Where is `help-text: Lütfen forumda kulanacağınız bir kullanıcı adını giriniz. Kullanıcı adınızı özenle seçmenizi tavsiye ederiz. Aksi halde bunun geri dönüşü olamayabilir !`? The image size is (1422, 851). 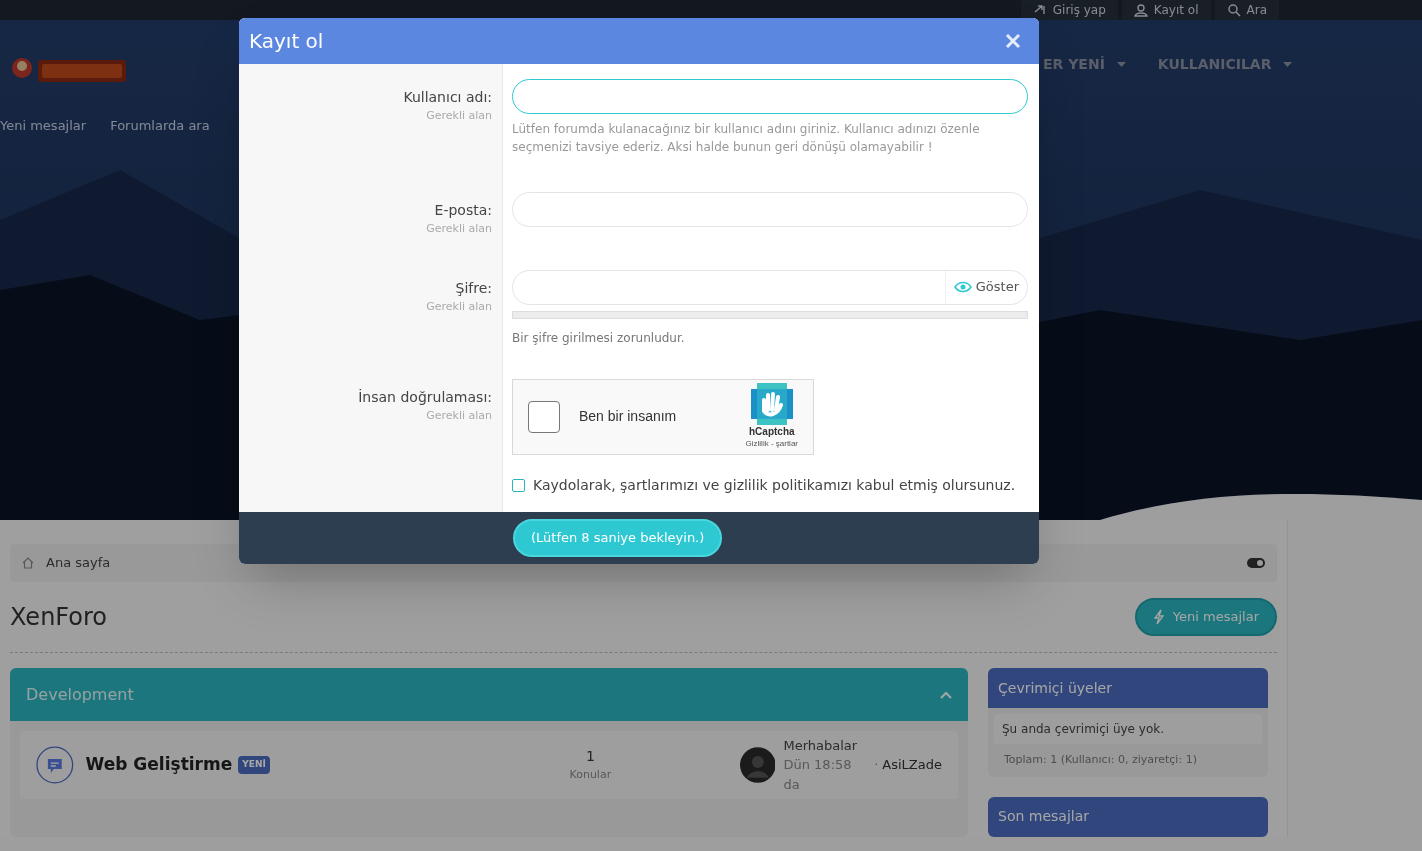 help-text: Lütfen forumda kulanacağınız bir kullanıcı adını giriniz. Kullanıcı adınızı özenle seçmenizi tavsiye ederiz. Aksi halde bunun geri dönüşü olamayabilir ! is located at coordinates (746, 138).